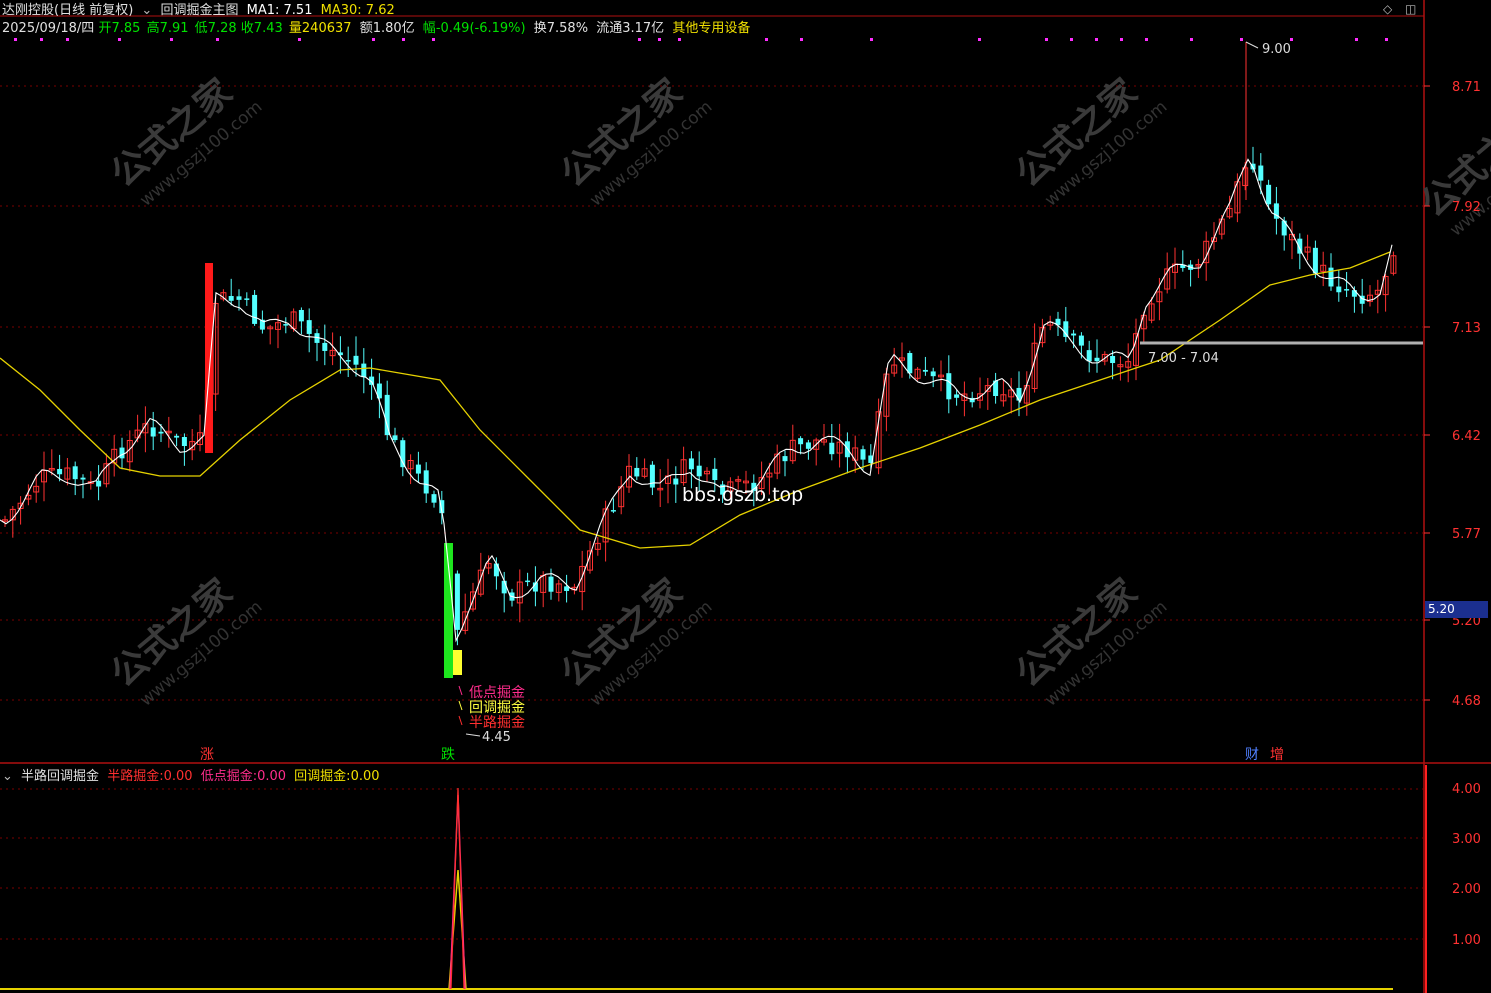 Image resolution: width=1491 pixels, height=993 pixels. What do you see at coordinates (341, 10) in the screenshot?
I see `ma30-label: MA30:` at bounding box center [341, 10].